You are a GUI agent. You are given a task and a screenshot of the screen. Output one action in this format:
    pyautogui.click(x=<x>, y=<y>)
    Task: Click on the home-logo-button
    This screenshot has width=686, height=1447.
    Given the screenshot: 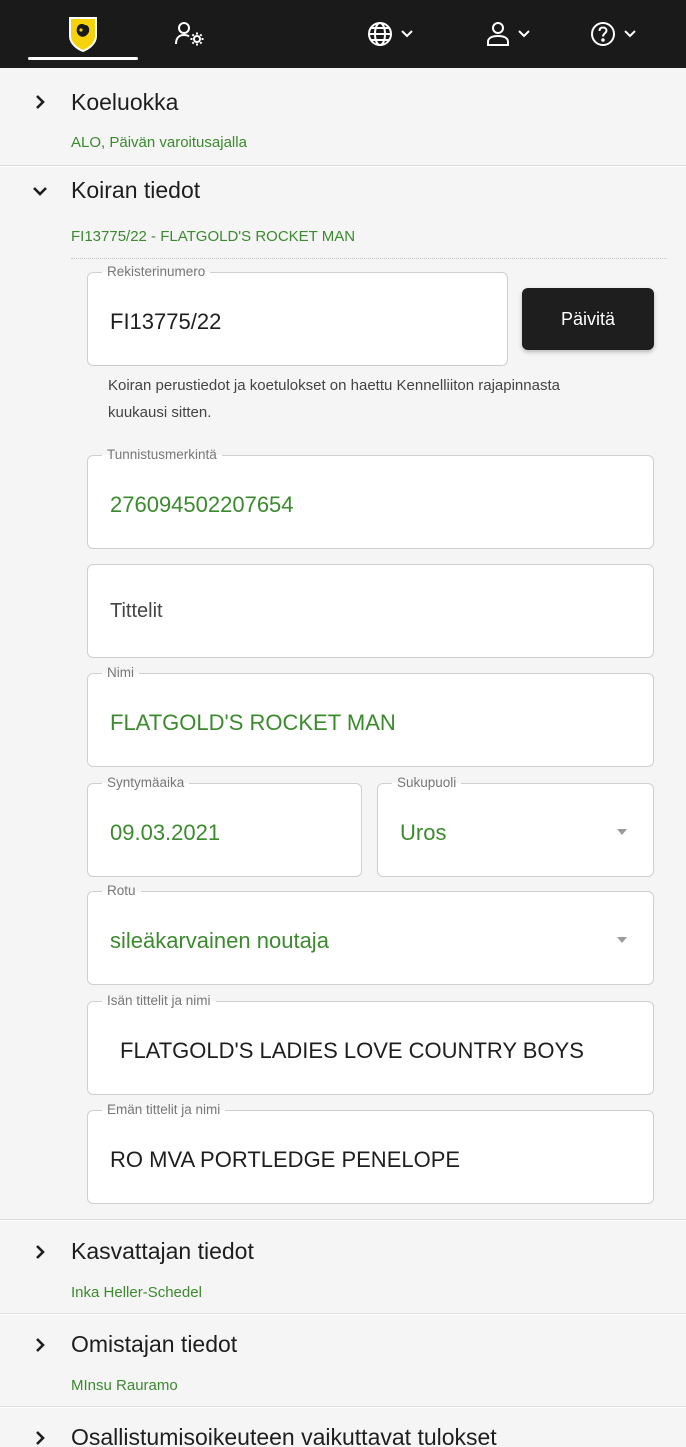 What is the action you would take?
    pyautogui.click(x=83, y=34)
    